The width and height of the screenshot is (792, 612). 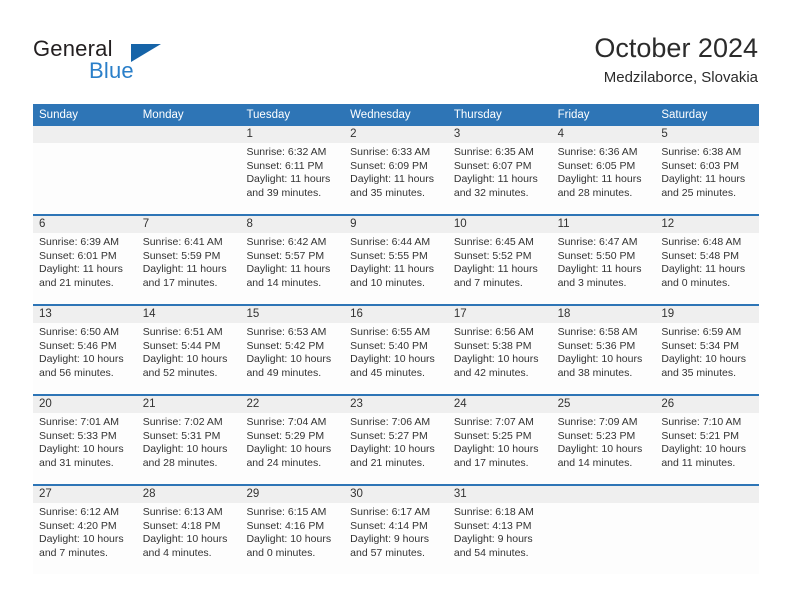 What do you see at coordinates (707, 134) in the screenshot?
I see `day-number-5: 5` at bounding box center [707, 134].